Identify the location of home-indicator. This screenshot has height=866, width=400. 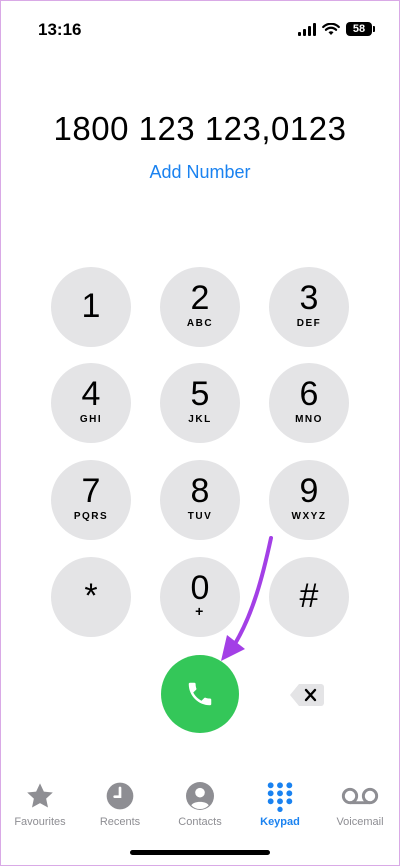
(200, 852).